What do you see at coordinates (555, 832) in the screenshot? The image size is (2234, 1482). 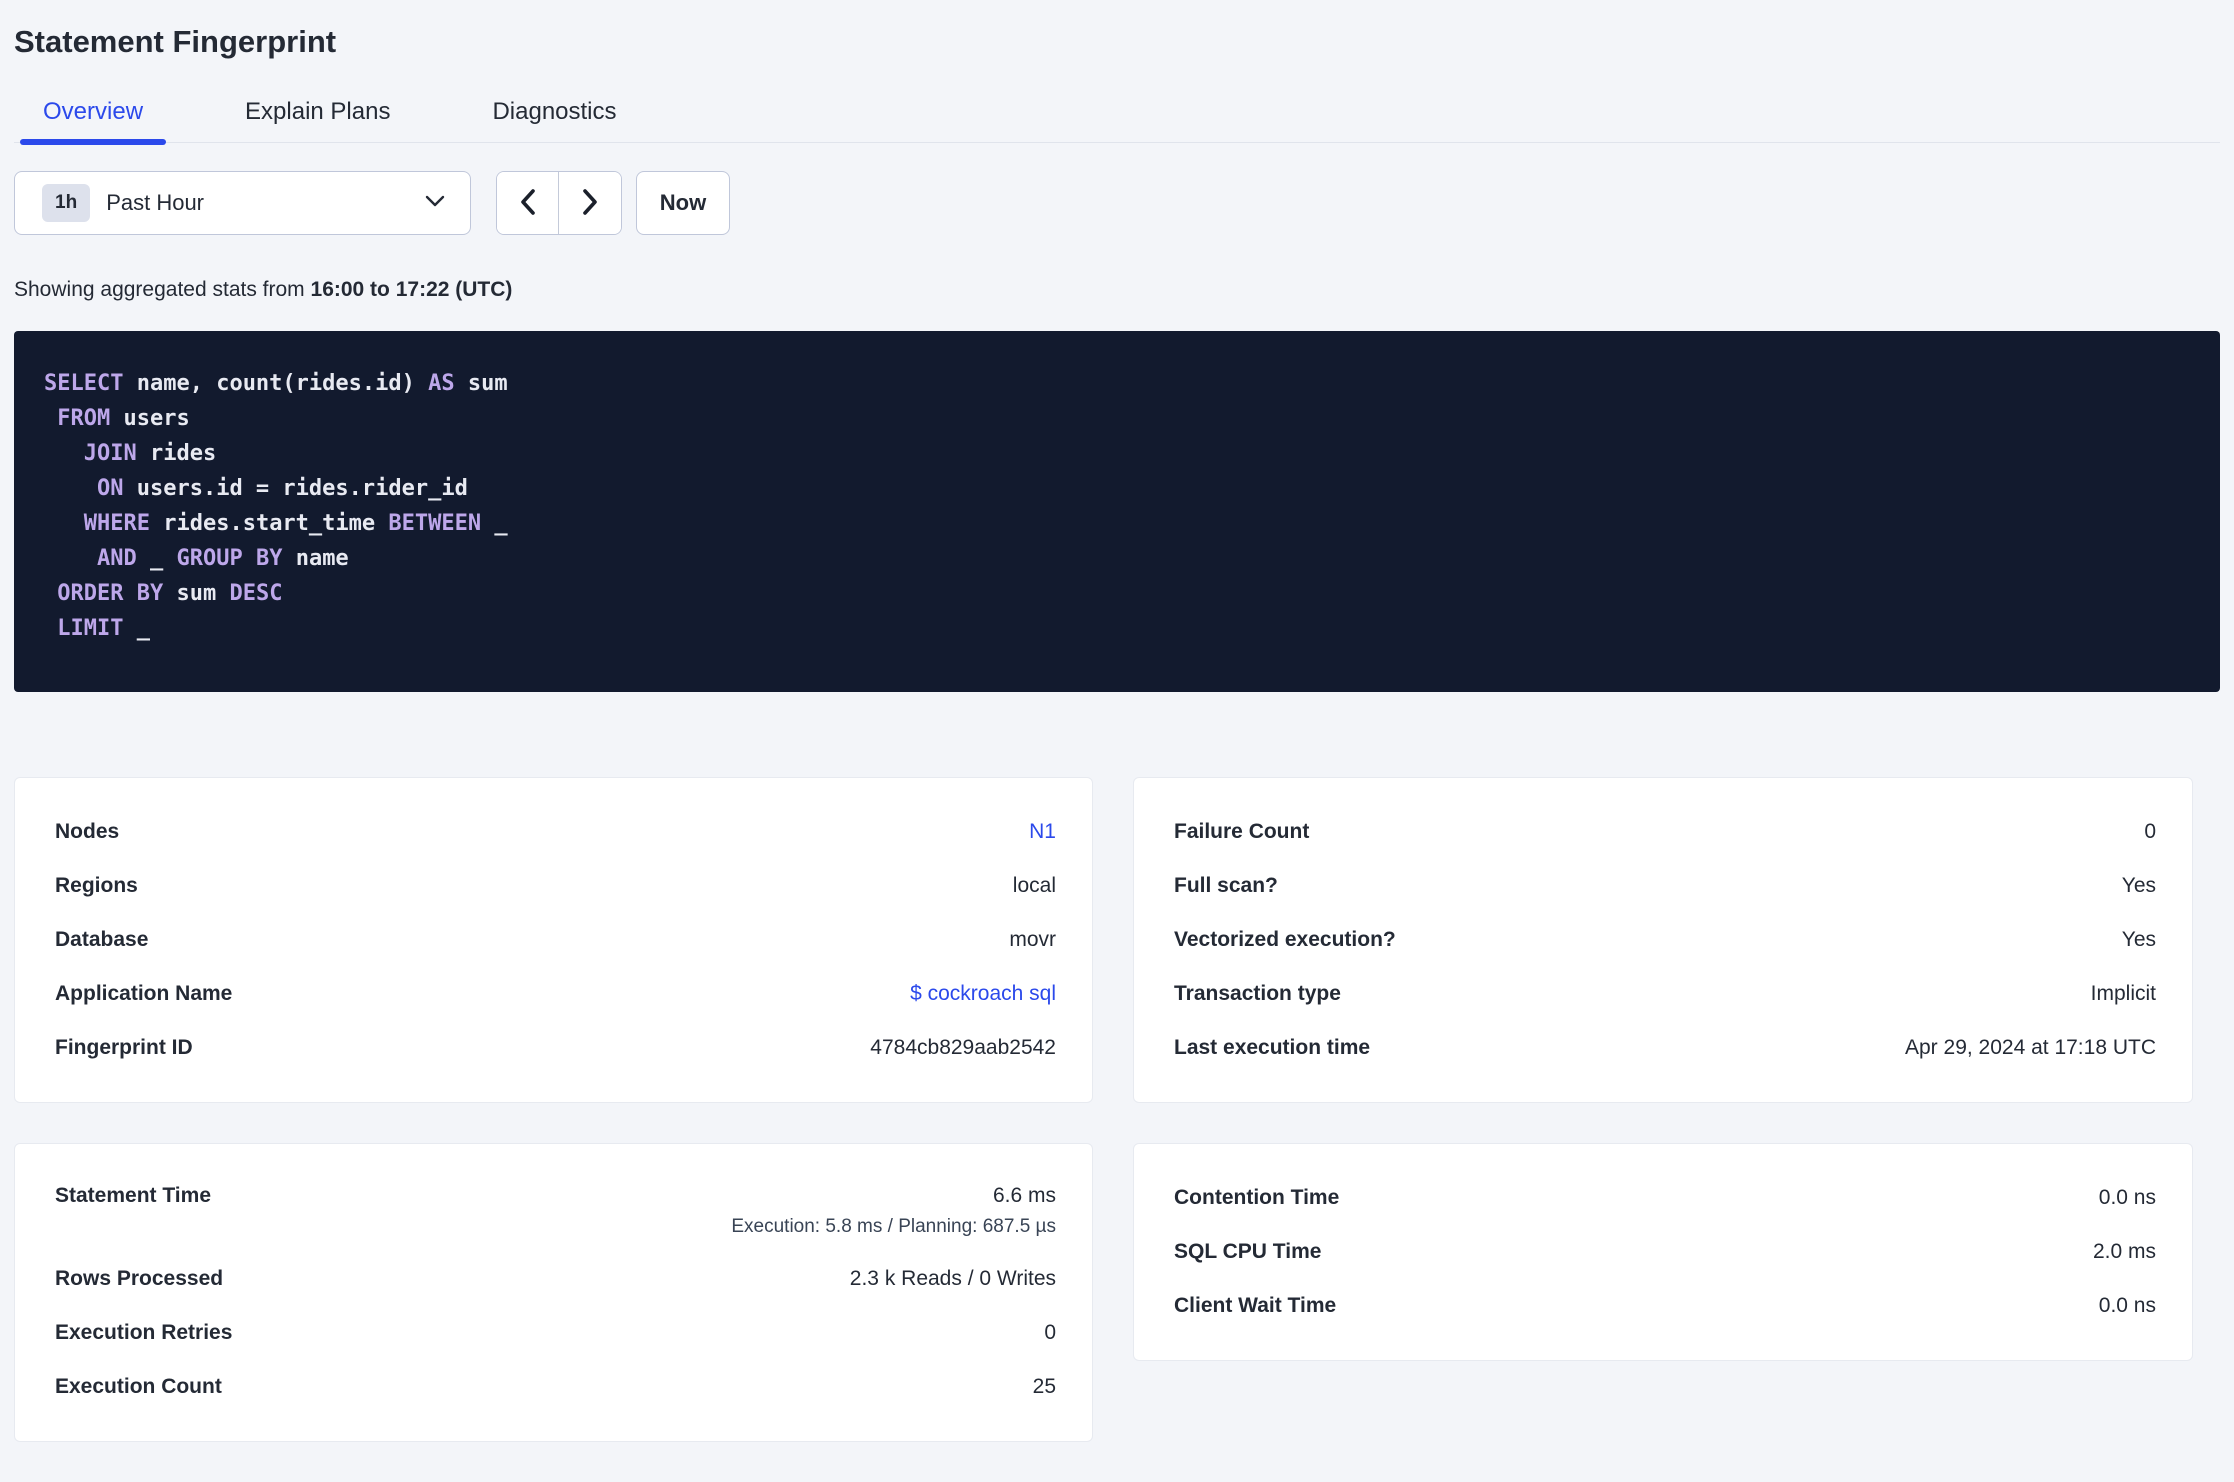 I see `stat-row: Nodes N1` at bounding box center [555, 832].